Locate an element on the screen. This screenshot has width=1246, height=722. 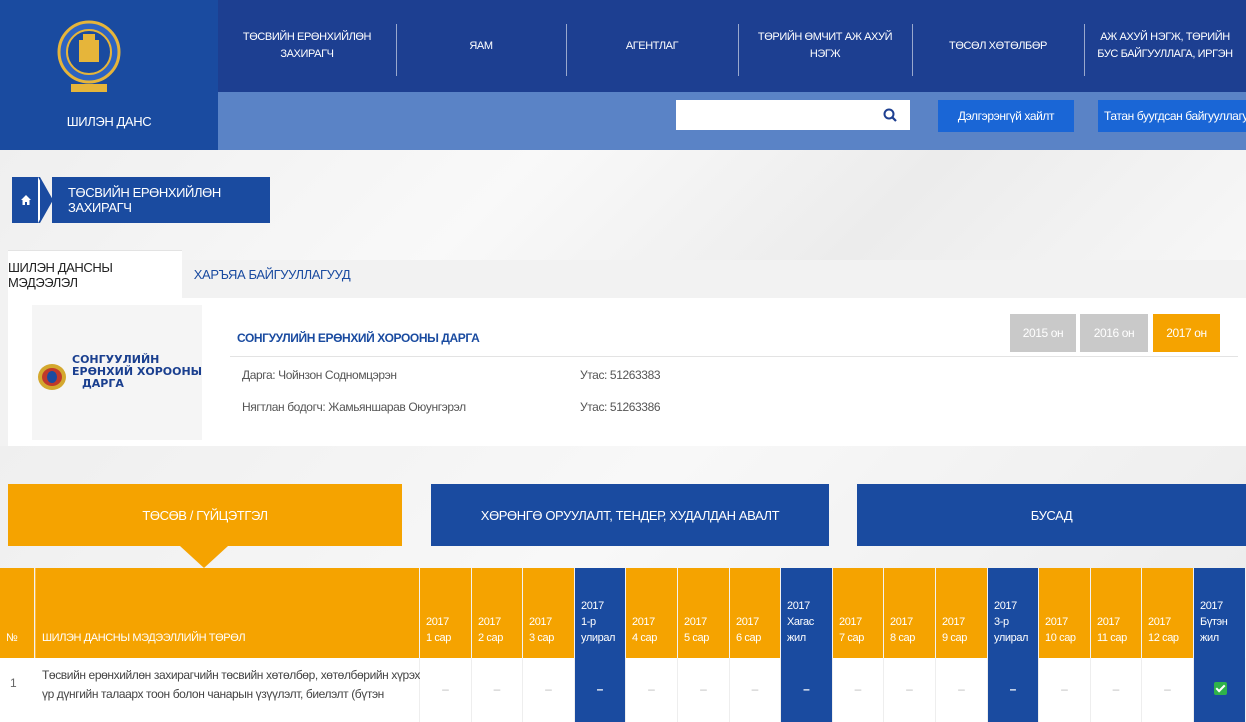
nav-item-projects: ТӨСӨЛ ХӨТӨЛБӨР is located at coordinates (998, 46).